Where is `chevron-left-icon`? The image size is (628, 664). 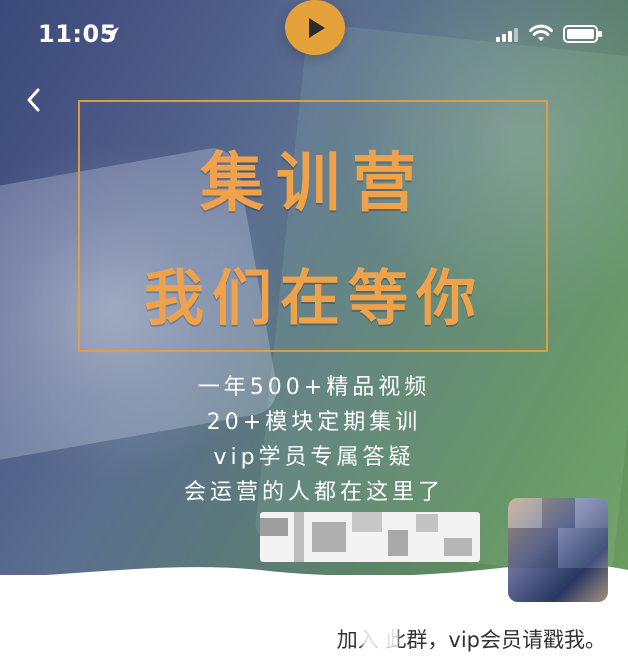
chevron-left-icon is located at coordinates (33, 100).